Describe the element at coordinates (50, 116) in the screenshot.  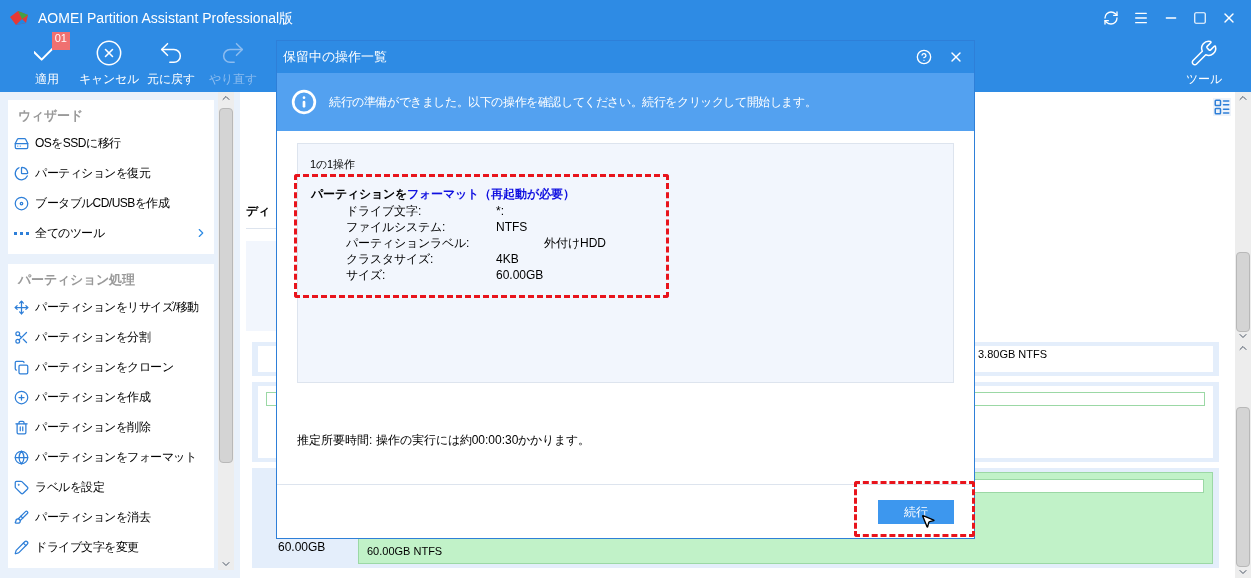
I see `sidebar-section-title: ウィザード` at that location.